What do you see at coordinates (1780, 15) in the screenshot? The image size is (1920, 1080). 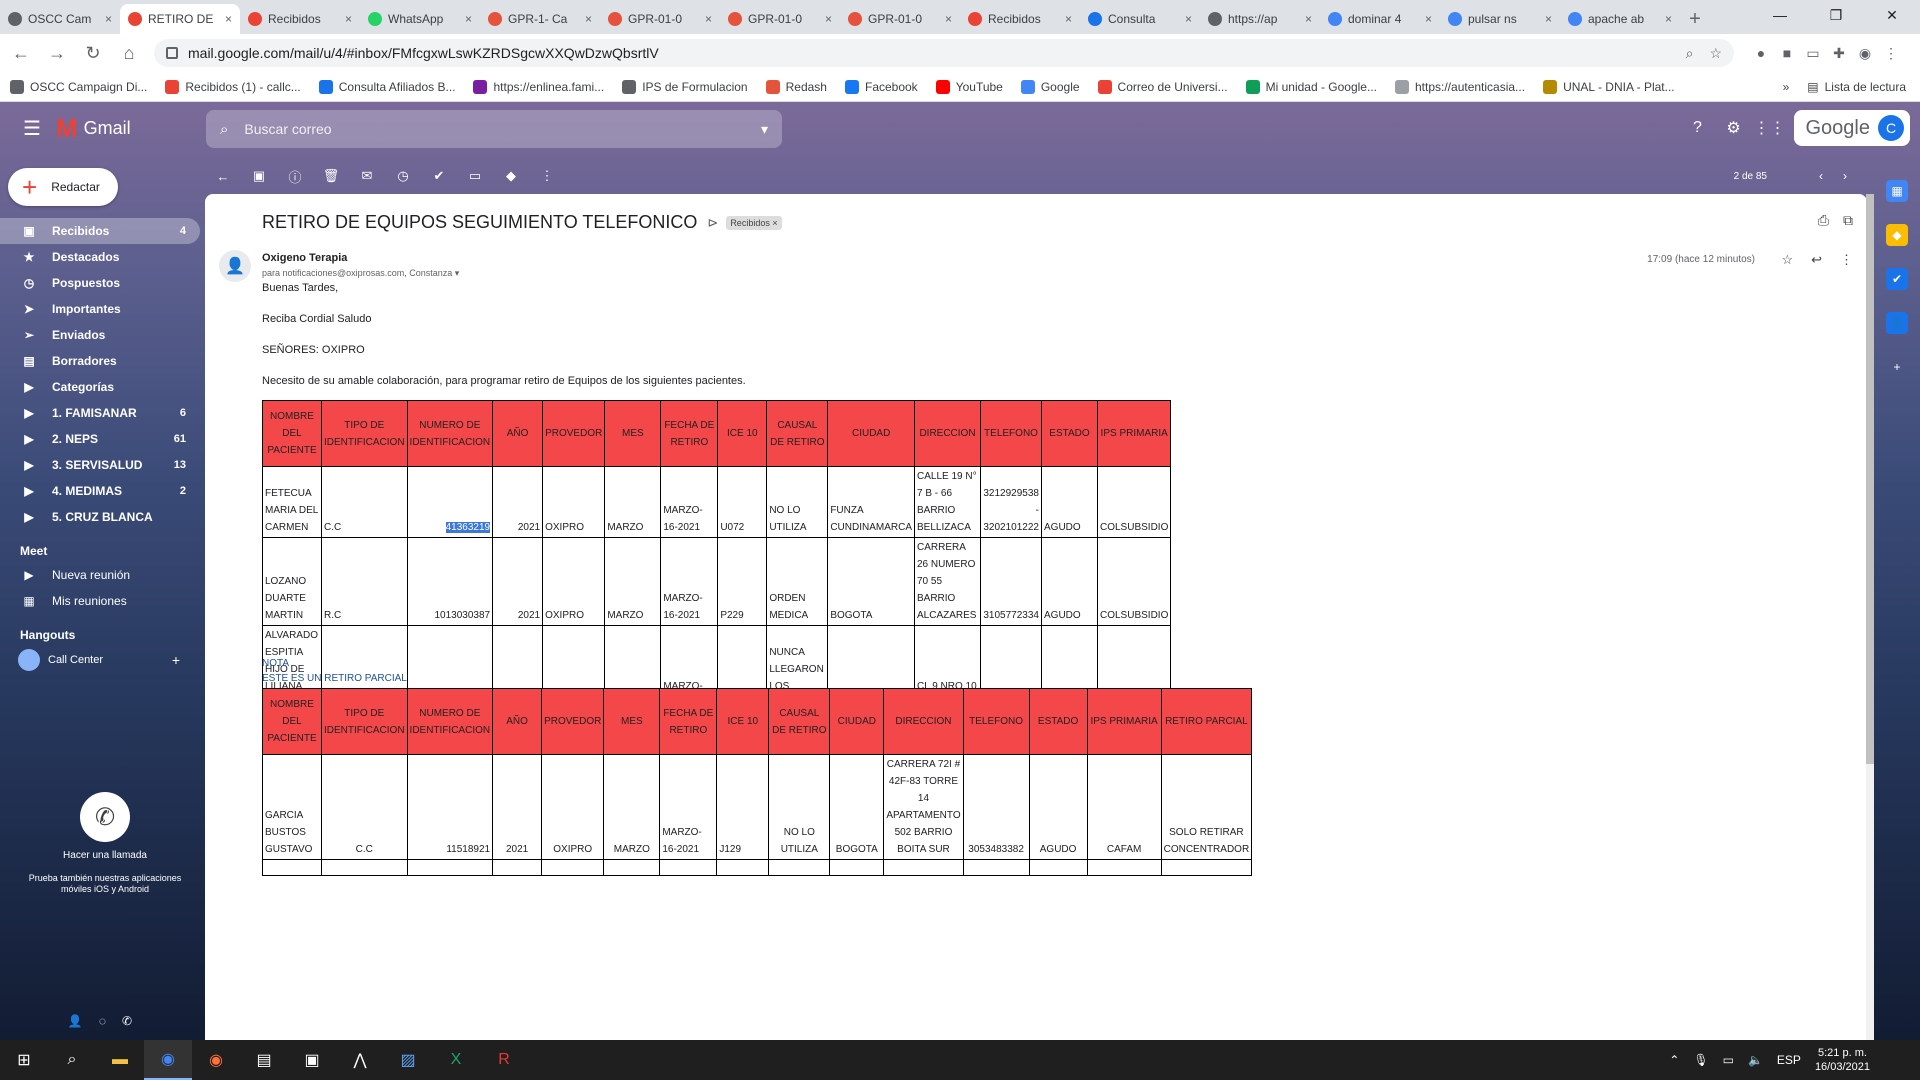 I see `minimize-icon: —` at bounding box center [1780, 15].